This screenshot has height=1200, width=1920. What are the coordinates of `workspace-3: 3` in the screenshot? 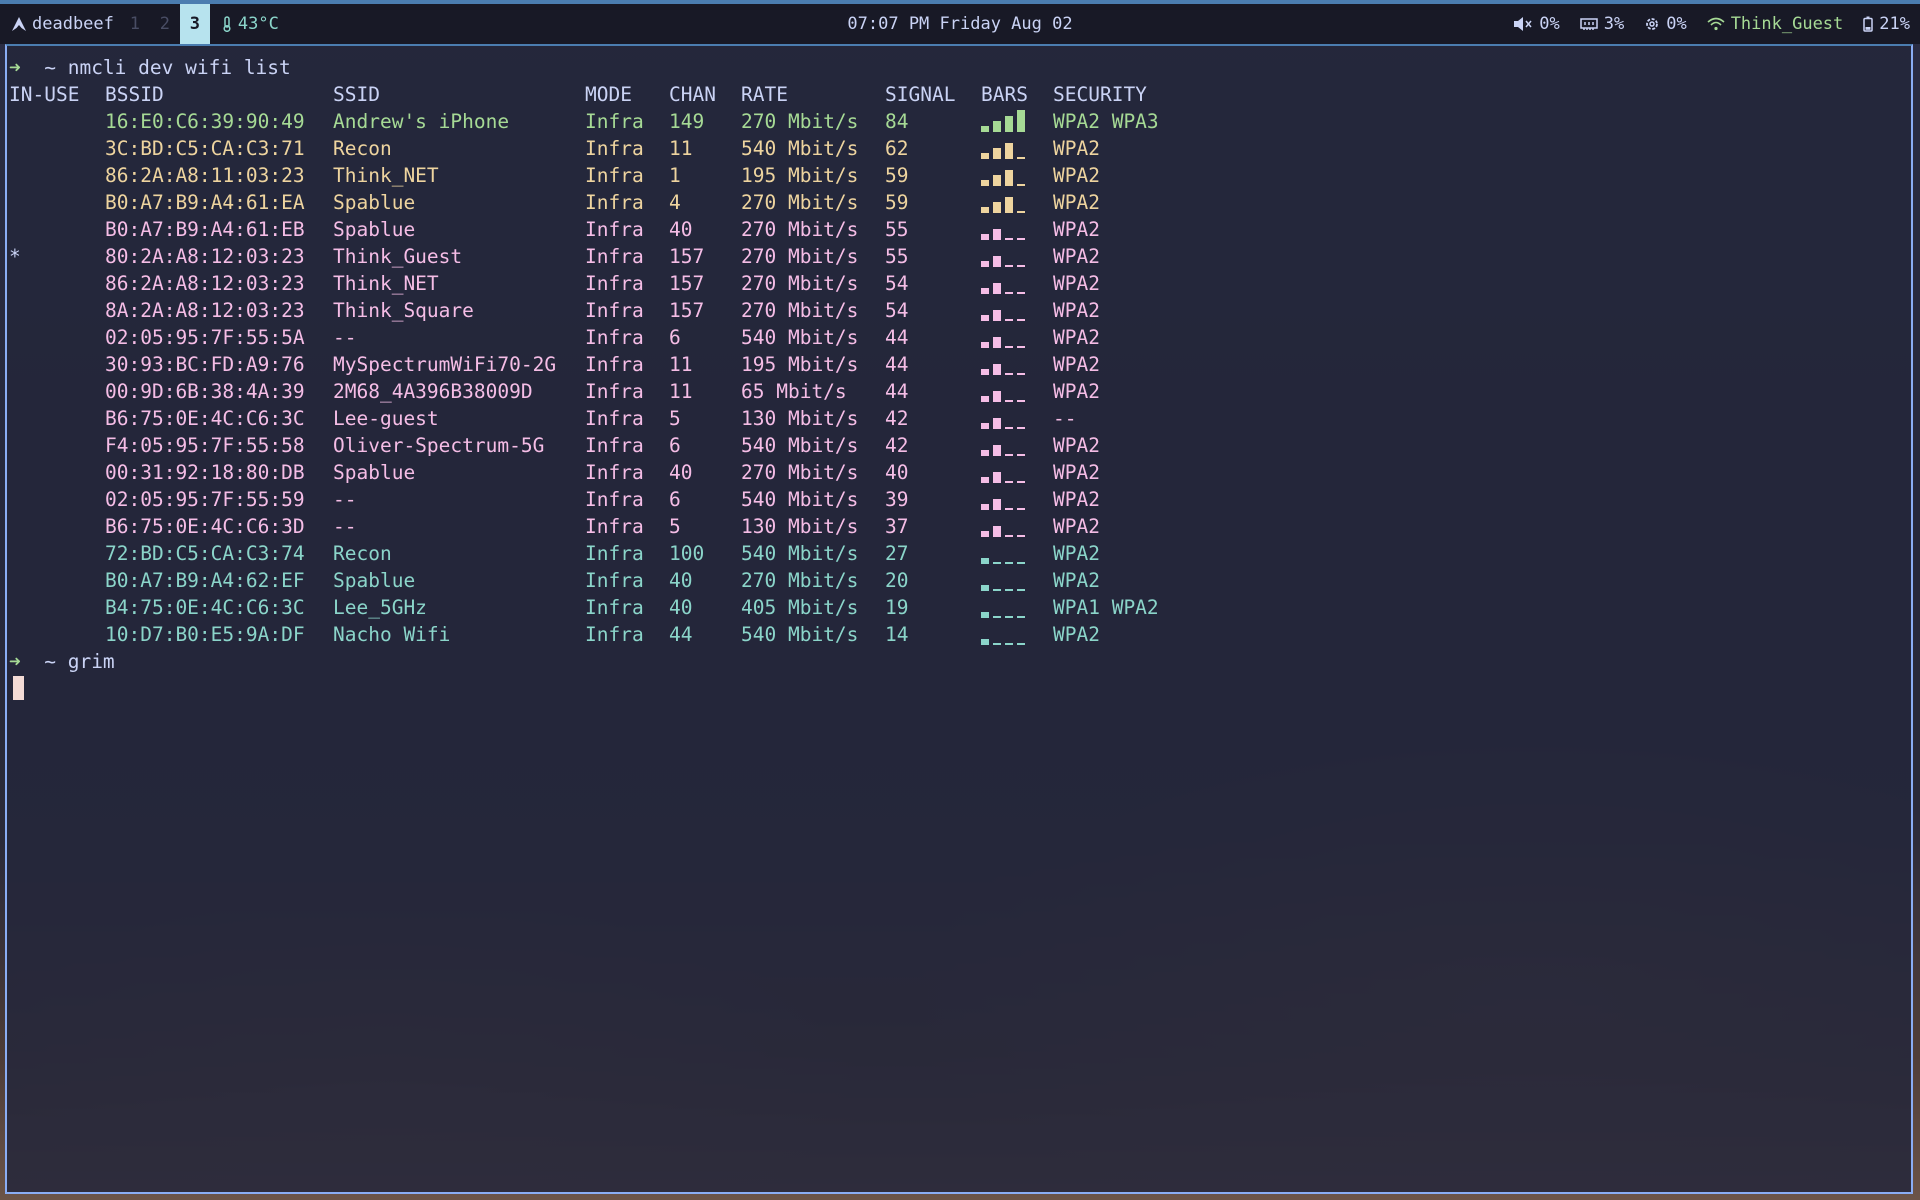 It's located at (194, 24).